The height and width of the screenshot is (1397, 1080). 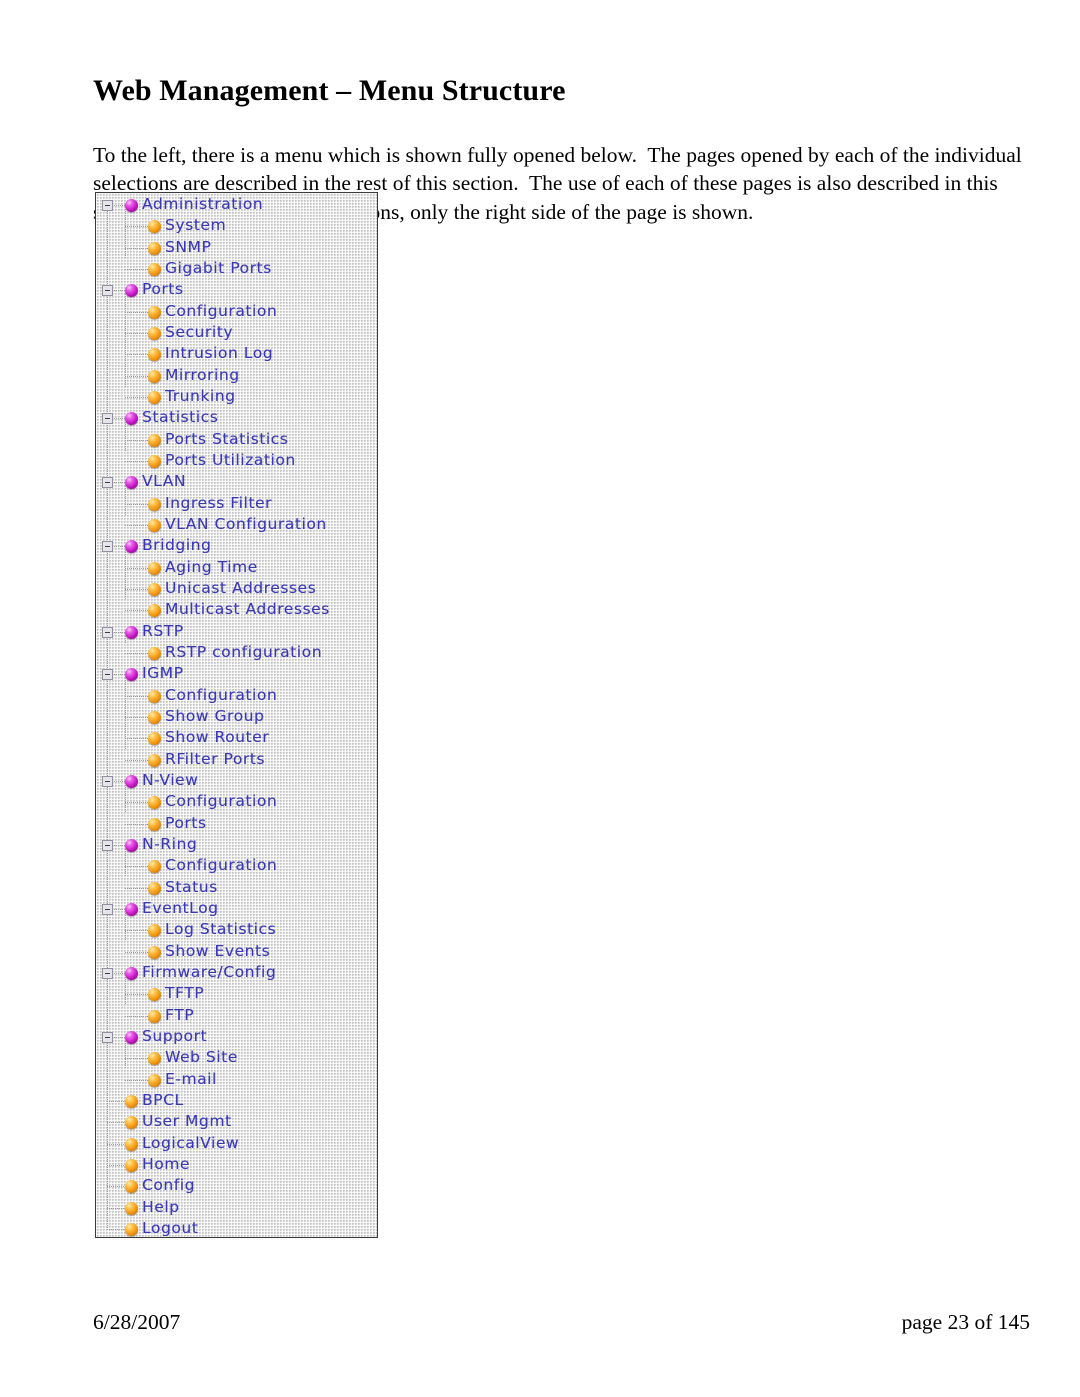 I want to click on menu-item-label: Ports, so click(x=163, y=289).